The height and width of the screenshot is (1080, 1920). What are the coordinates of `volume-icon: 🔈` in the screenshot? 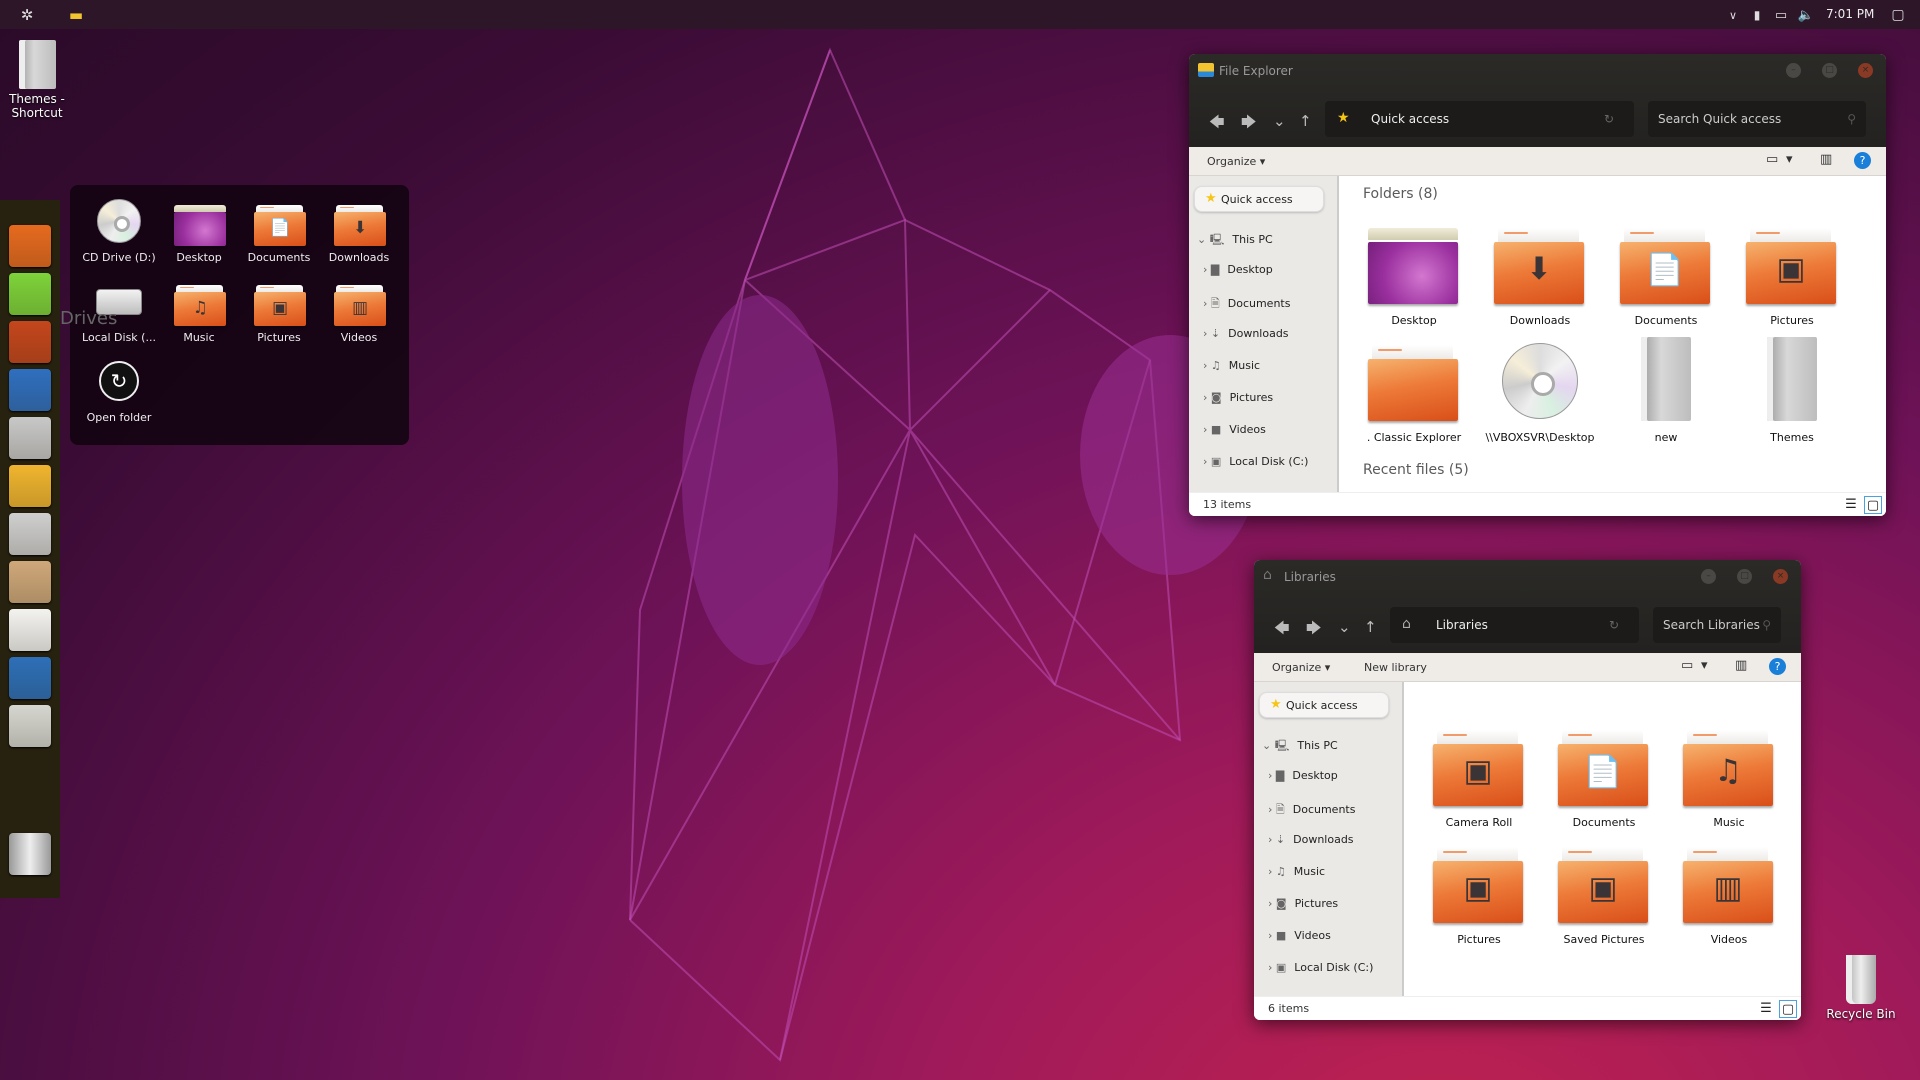 It's located at (1806, 15).